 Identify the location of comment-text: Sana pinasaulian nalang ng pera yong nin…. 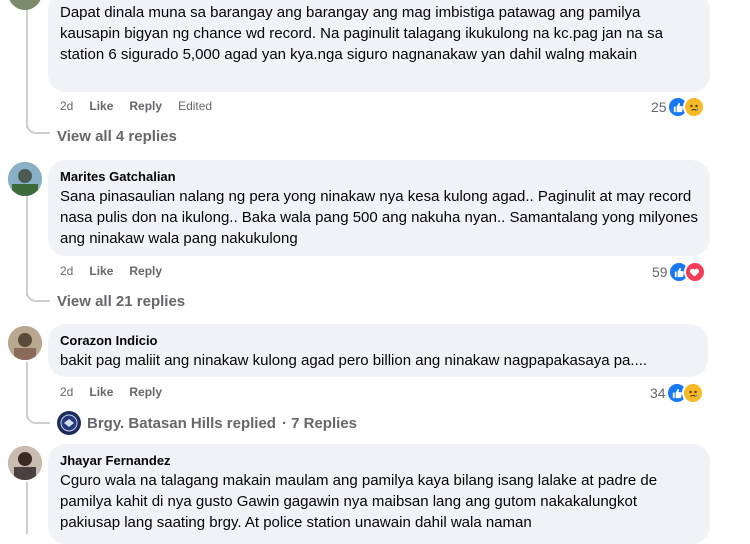
(379, 217).